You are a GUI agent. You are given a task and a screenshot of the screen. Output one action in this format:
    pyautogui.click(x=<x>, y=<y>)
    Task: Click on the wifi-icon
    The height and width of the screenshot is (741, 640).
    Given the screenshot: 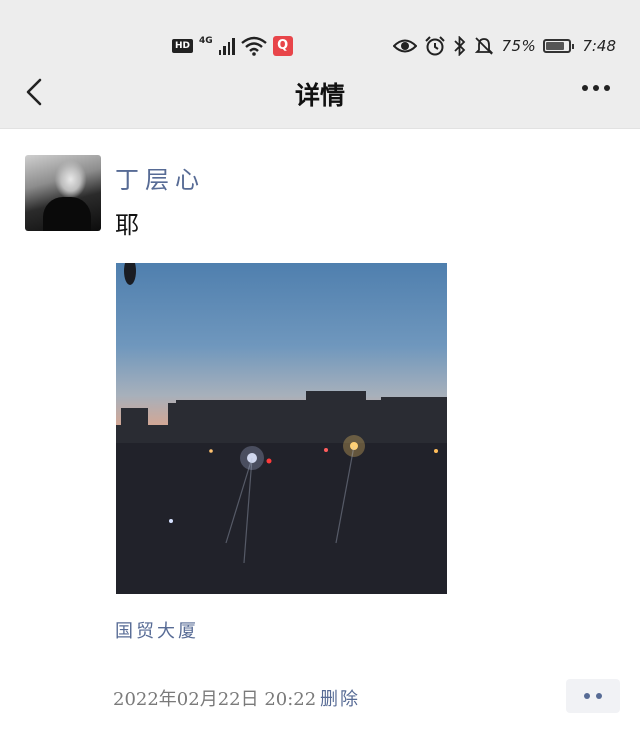 What is the action you would take?
    pyautogui.click(x=253, y=46)
    